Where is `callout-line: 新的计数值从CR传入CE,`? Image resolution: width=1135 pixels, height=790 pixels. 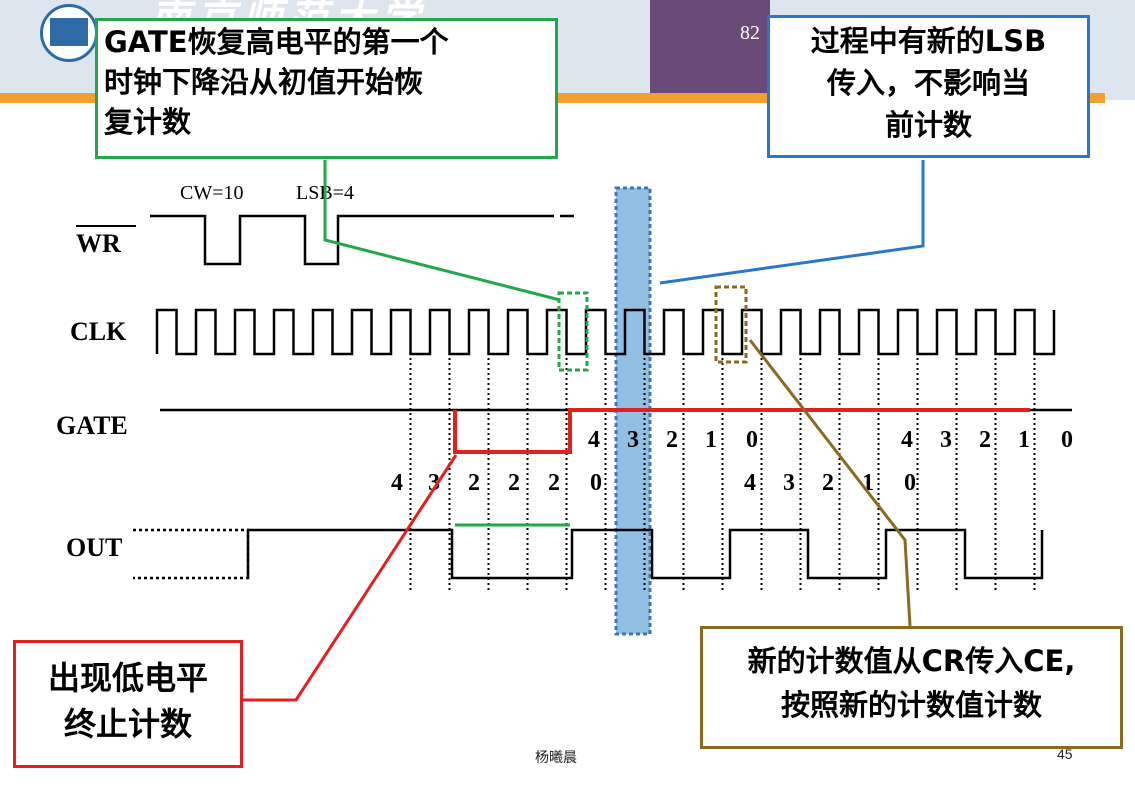 callout-line: 新的计数值从CR传入CE, is located at coordinates (911, 661).